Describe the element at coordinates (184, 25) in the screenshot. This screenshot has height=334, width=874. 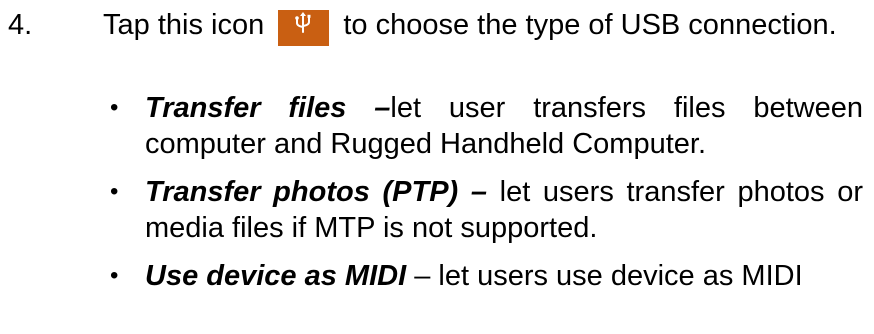
I see `step-text-before-icon: Tap this icon` at that location.